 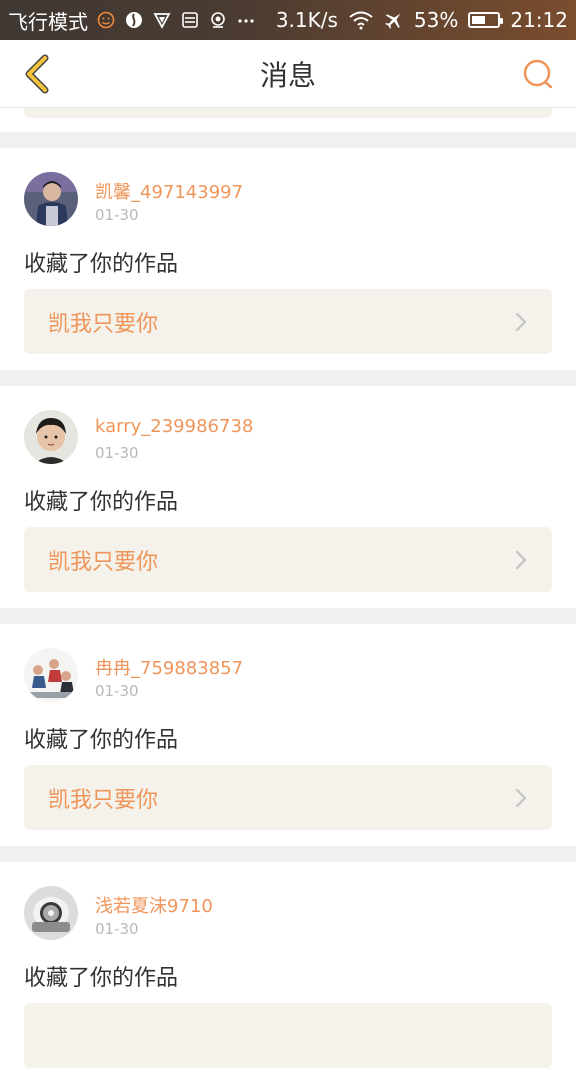 I want to click on emoji-face-icon, so click(x=106, y=20).